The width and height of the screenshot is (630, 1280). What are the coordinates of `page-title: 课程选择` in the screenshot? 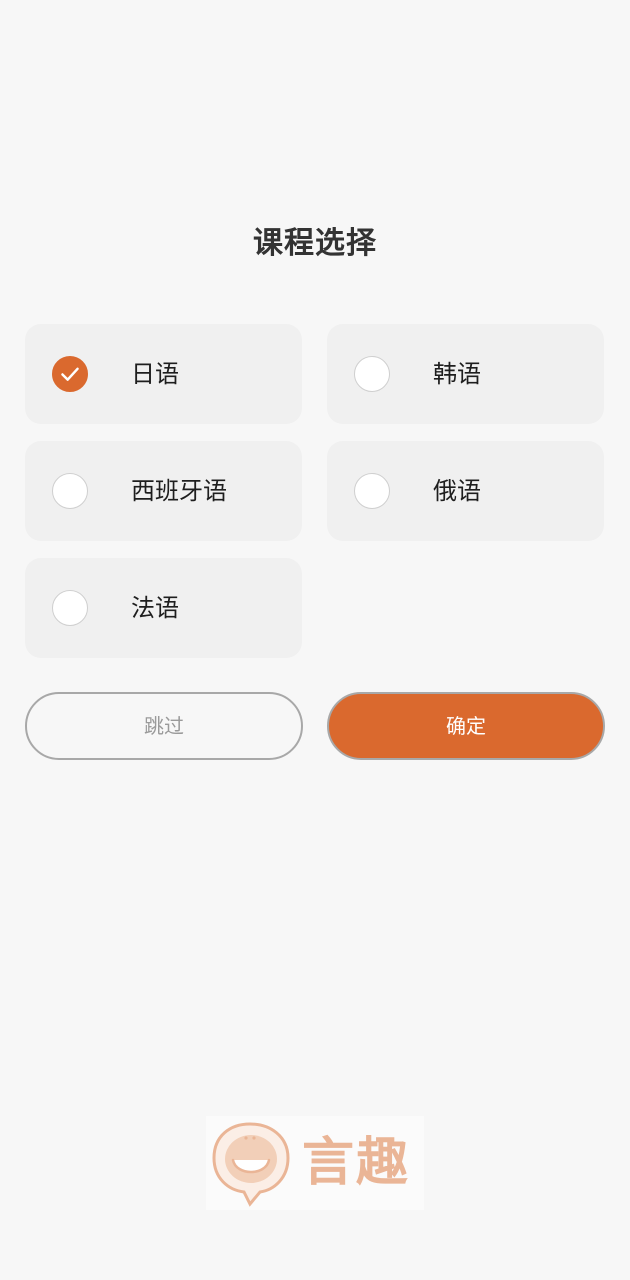 It's located at (315, 243).